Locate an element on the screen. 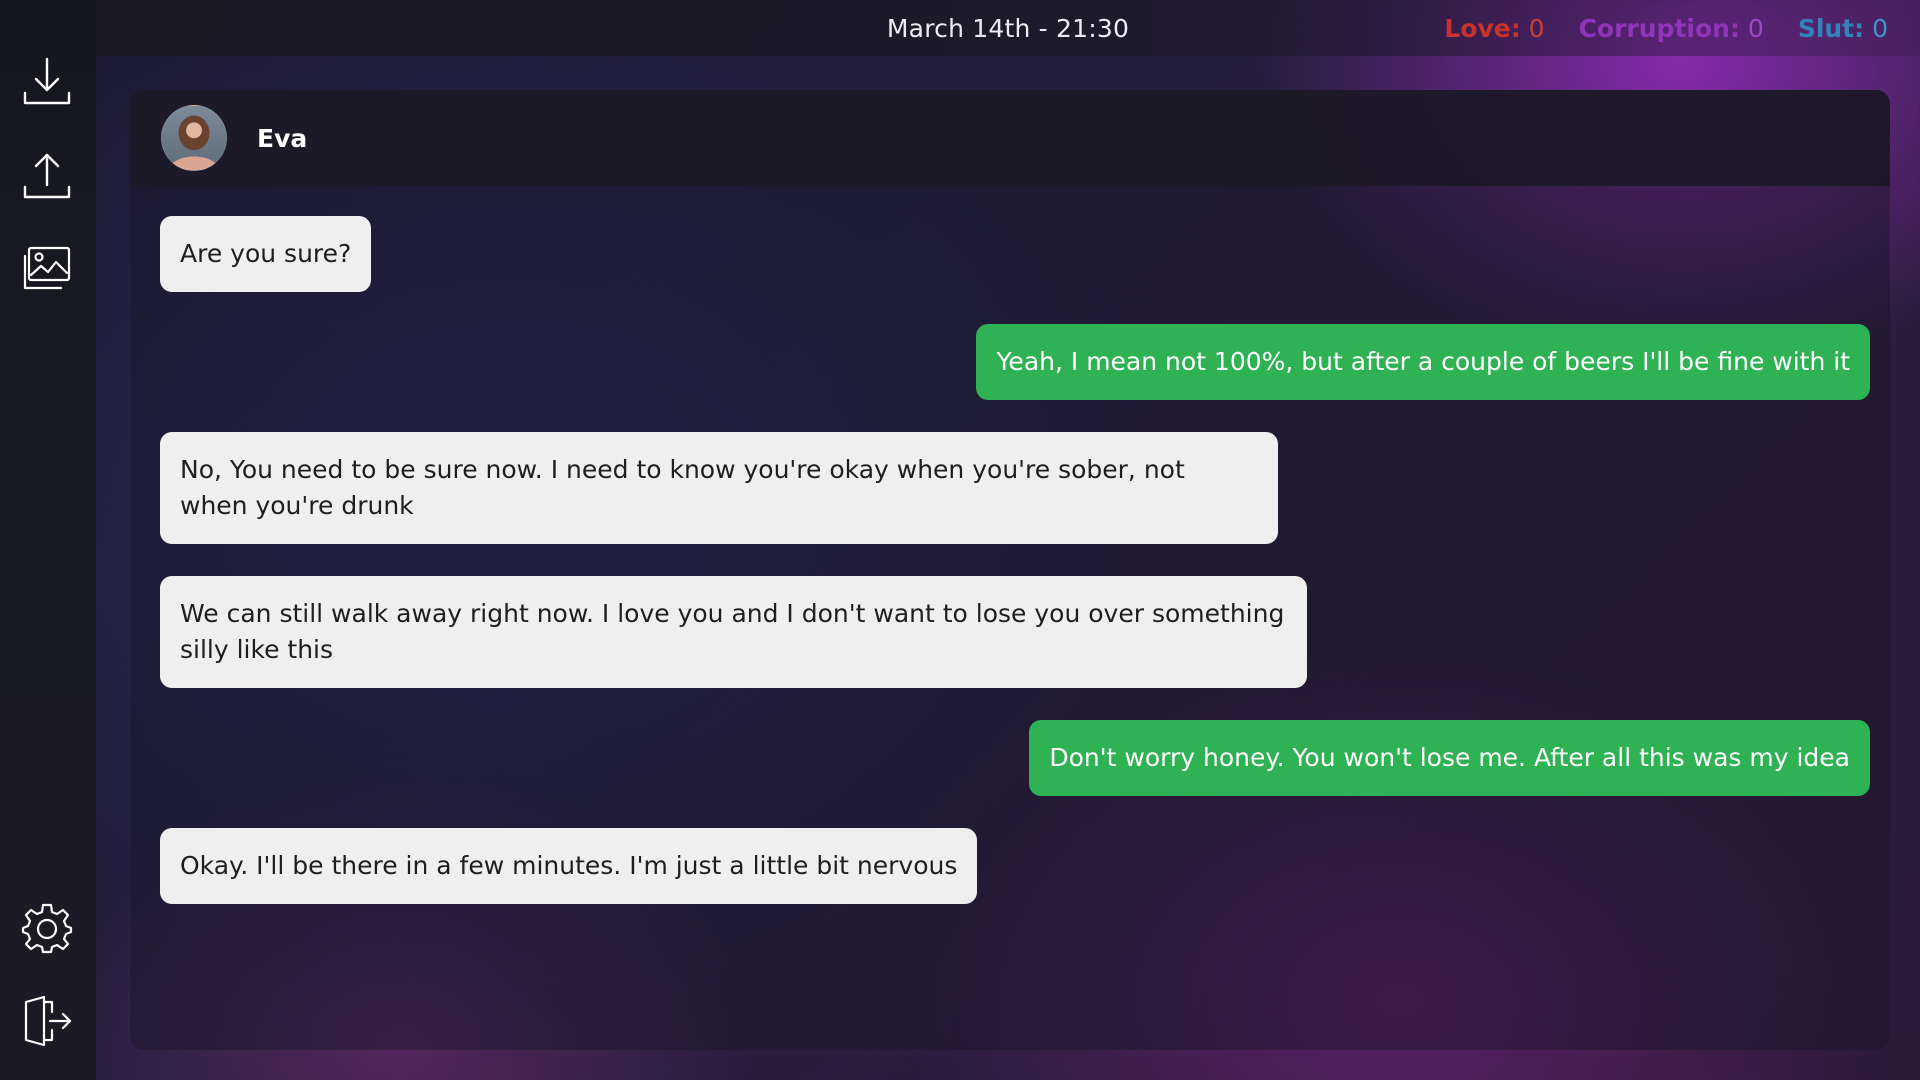  stats-bar: Love: 0 Corruption: 0 Slut: 0 is located at coordinates (1666, 28).